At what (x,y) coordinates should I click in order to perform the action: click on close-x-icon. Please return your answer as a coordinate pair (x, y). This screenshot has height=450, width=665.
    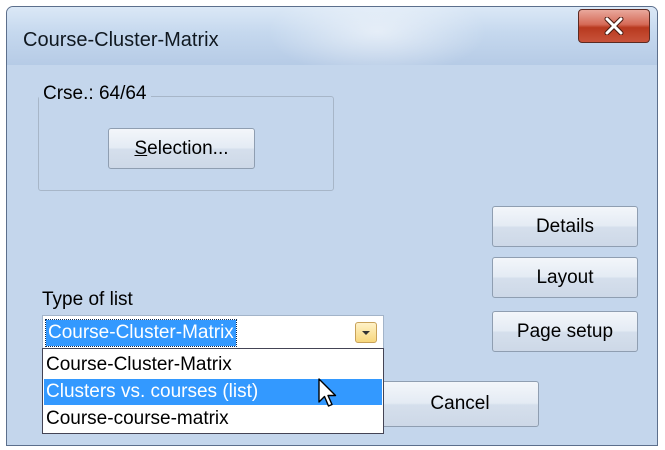
    Looking at the image, I should click on (614, 26).